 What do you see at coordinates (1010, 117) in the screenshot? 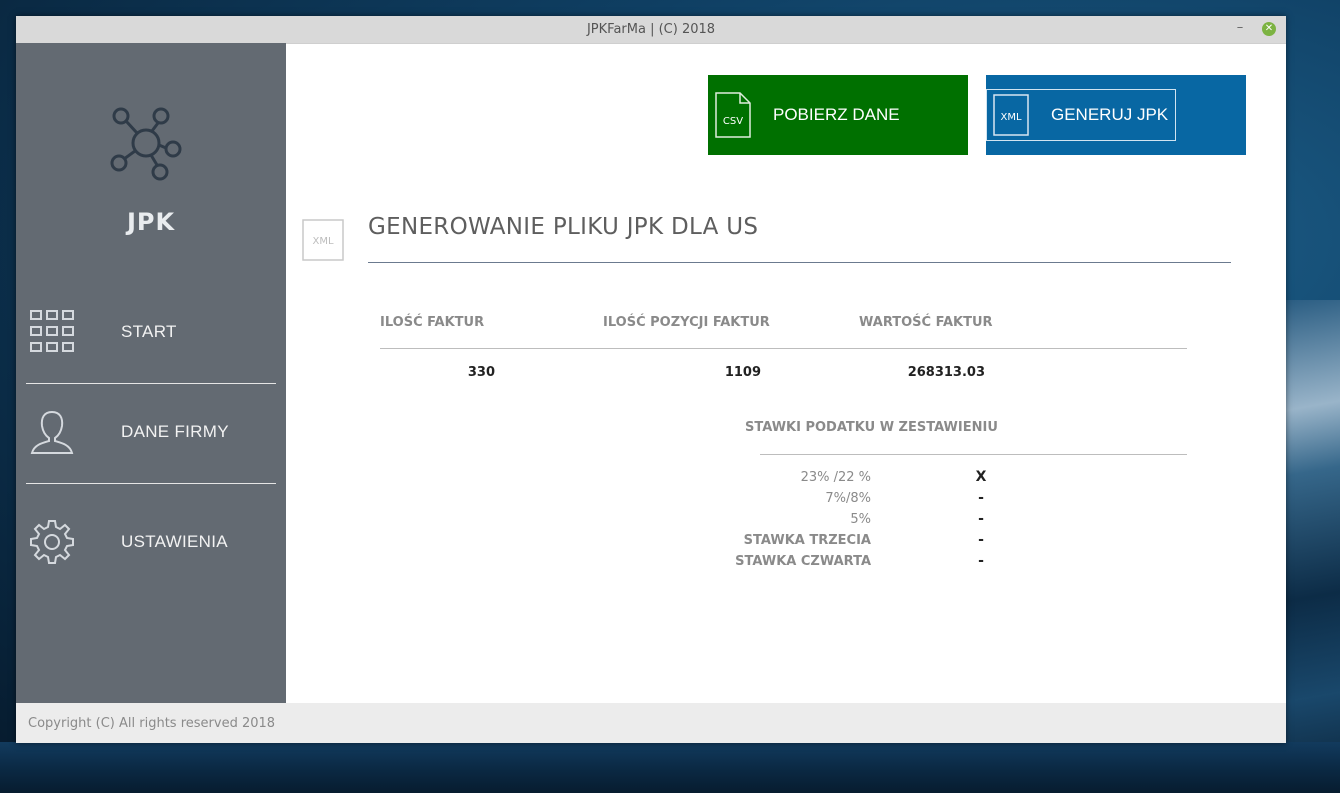
I see `xml-icon-text: XML` at bounding box center [1010, 117].